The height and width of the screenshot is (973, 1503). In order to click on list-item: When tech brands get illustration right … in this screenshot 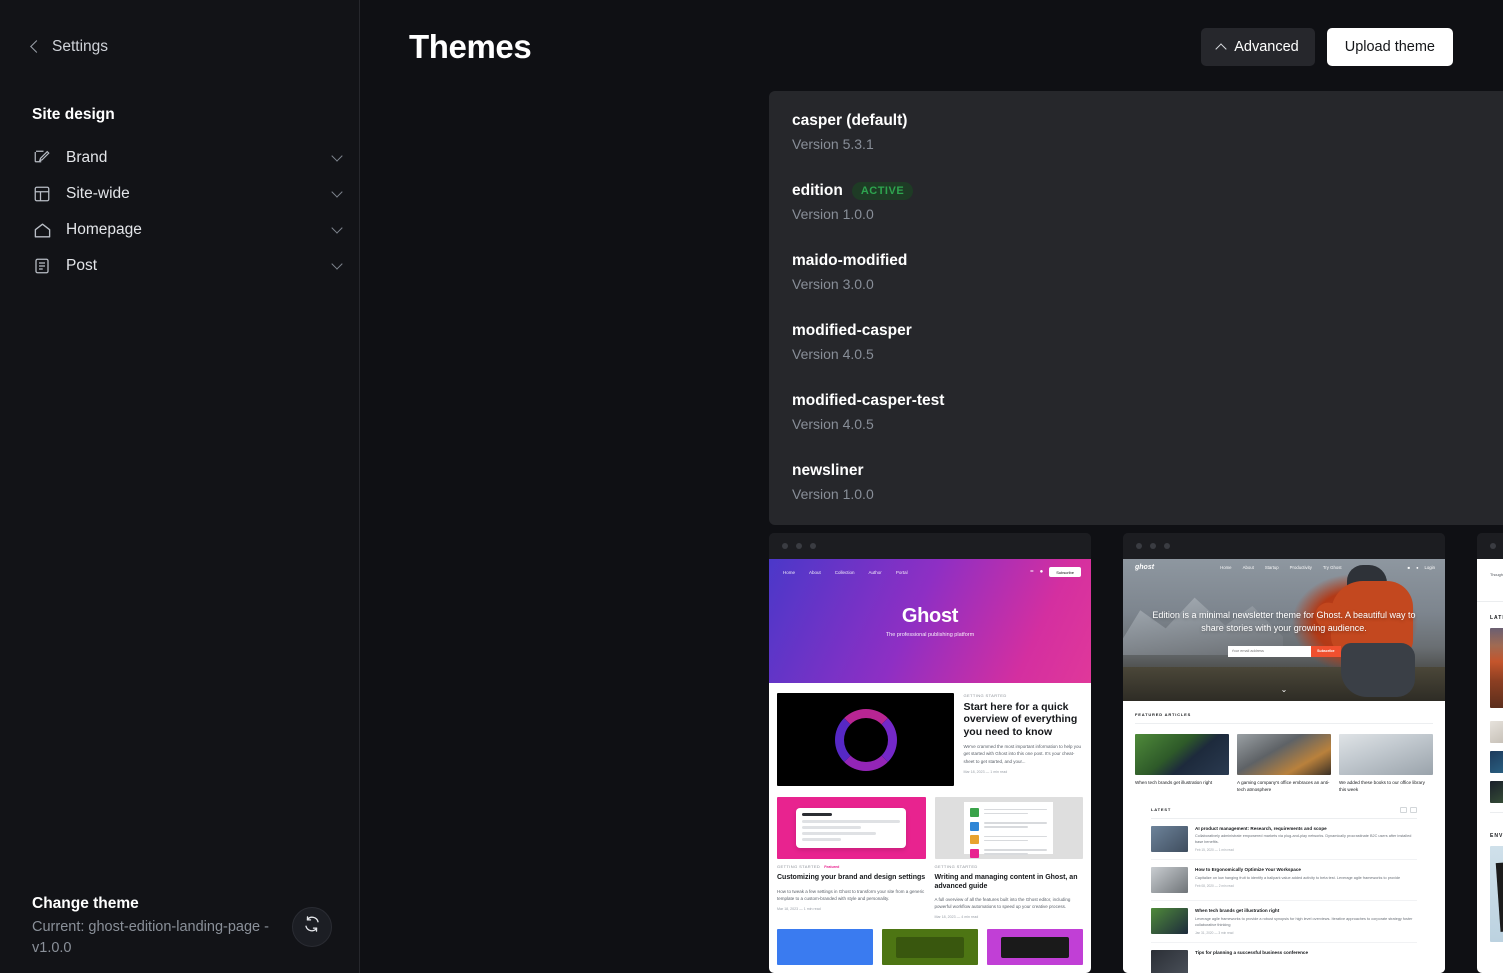, I will do `click(1284, 922)`.